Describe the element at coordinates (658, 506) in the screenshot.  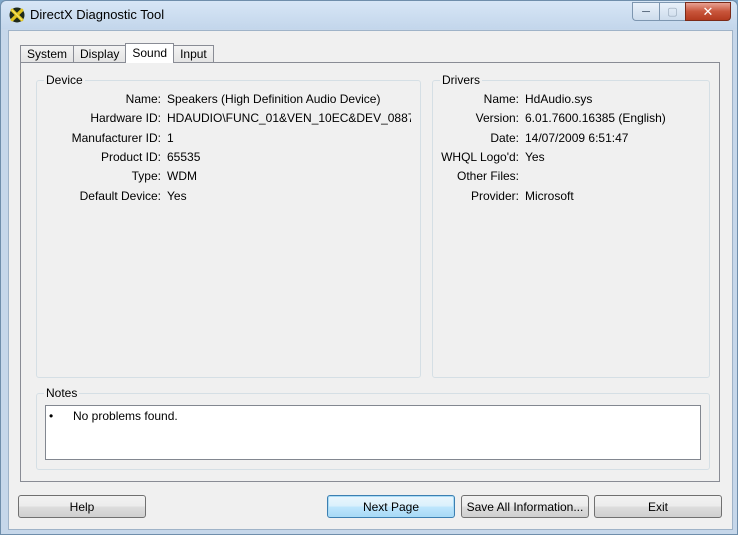
I see `exit-button: Exit` at that location.